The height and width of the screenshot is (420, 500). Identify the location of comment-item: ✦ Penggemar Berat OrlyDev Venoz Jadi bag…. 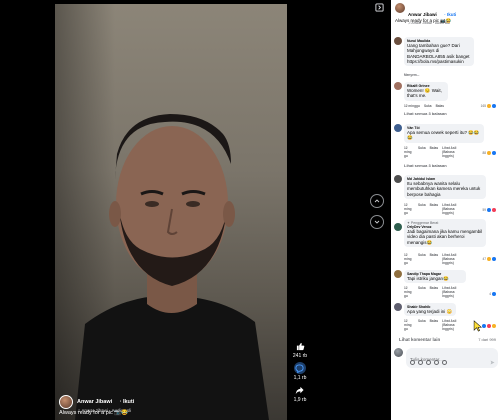
(446, 242).